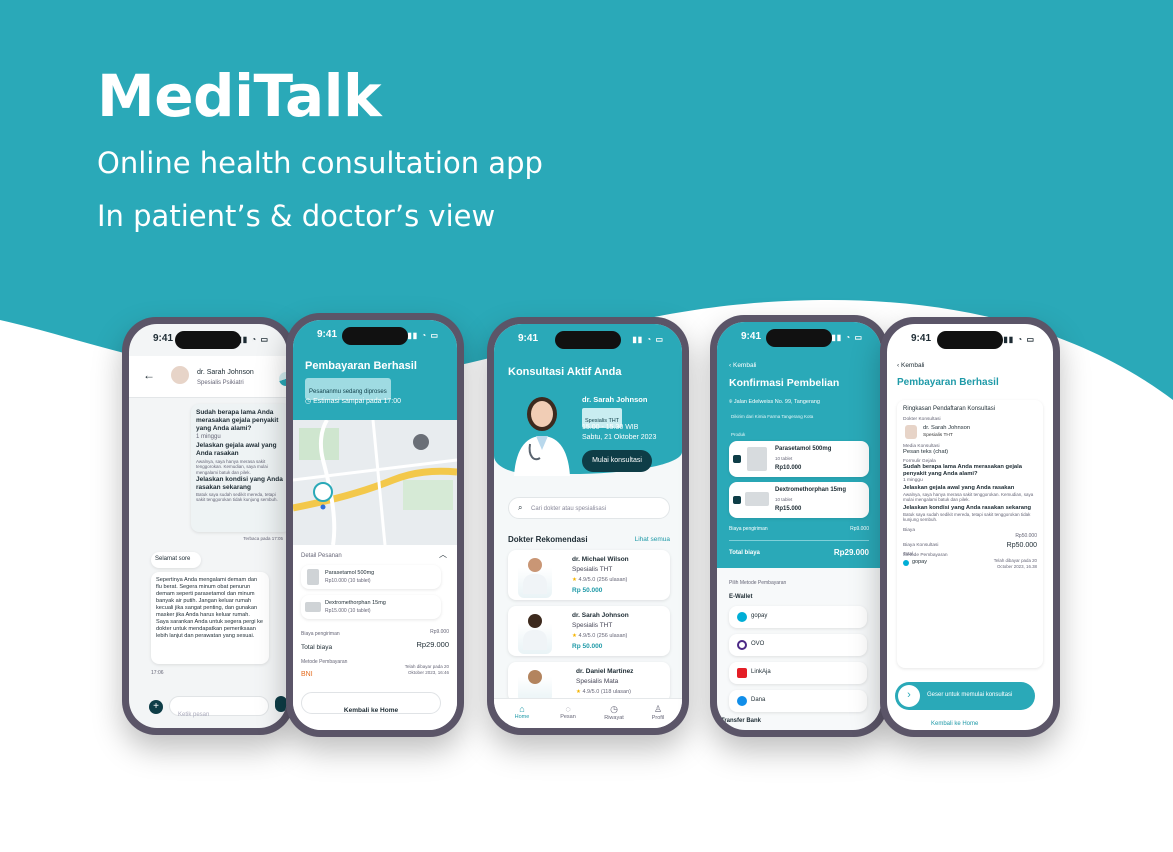 This screenshot has height=852, width=1173. Describe the element at coordinates (149, 375) in the screenshot. I see `back-arrow-icon: ←` at that location.